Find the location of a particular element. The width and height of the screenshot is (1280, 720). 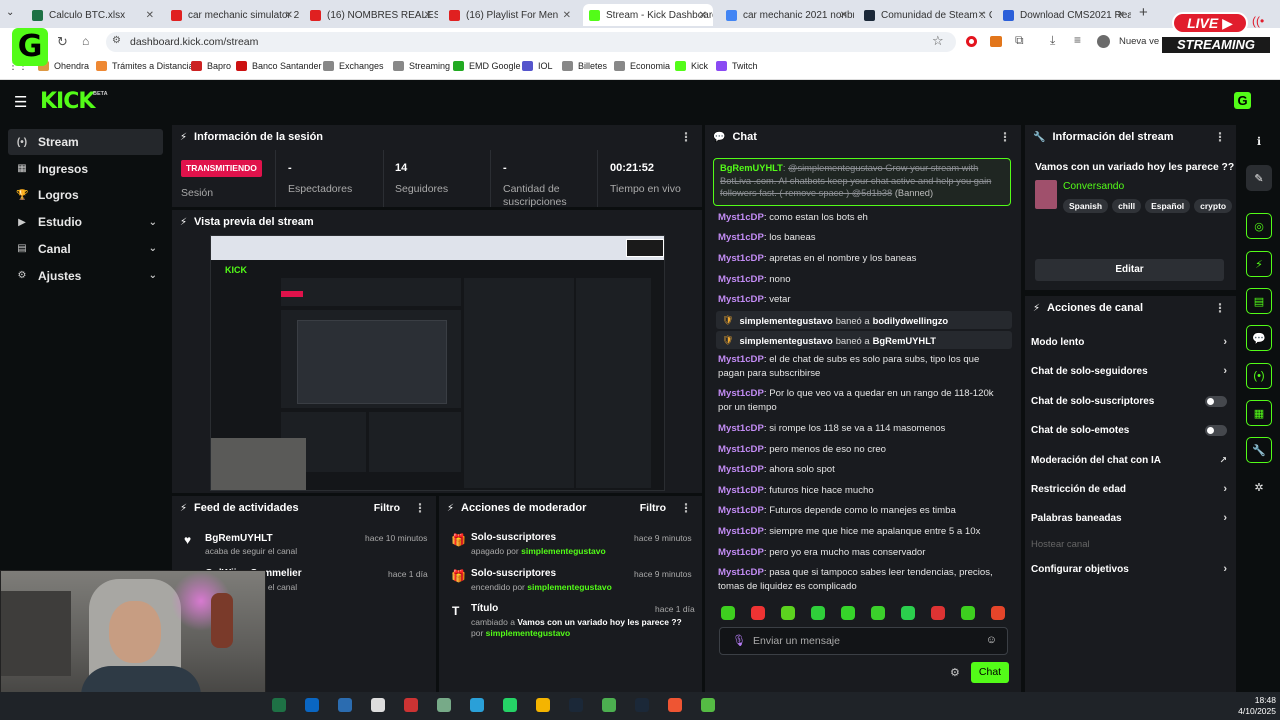

stream-tag: crypto is located at coordinates (1213, 206).